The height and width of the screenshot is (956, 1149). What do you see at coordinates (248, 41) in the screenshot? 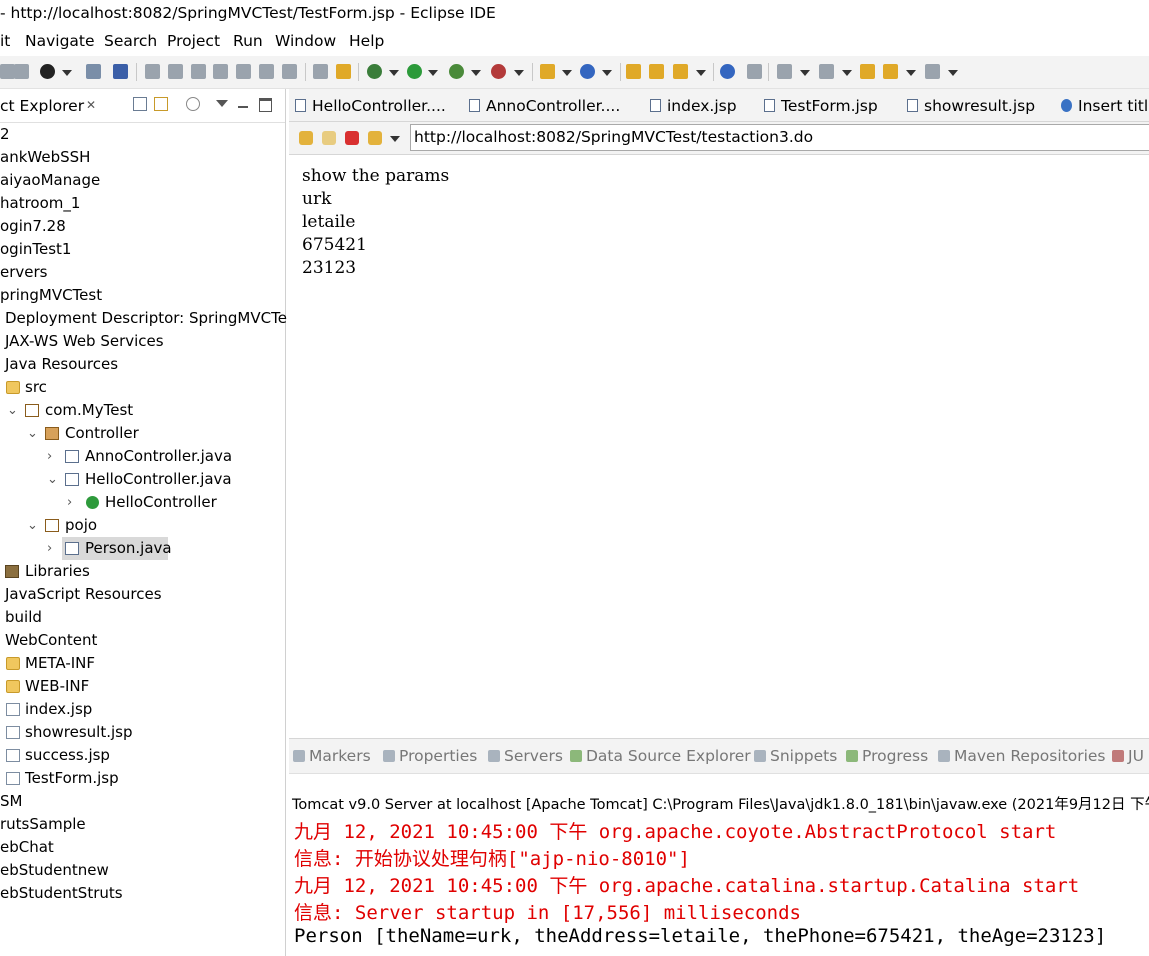
I see `menu-run: Run` at bounding box center [248, 41].